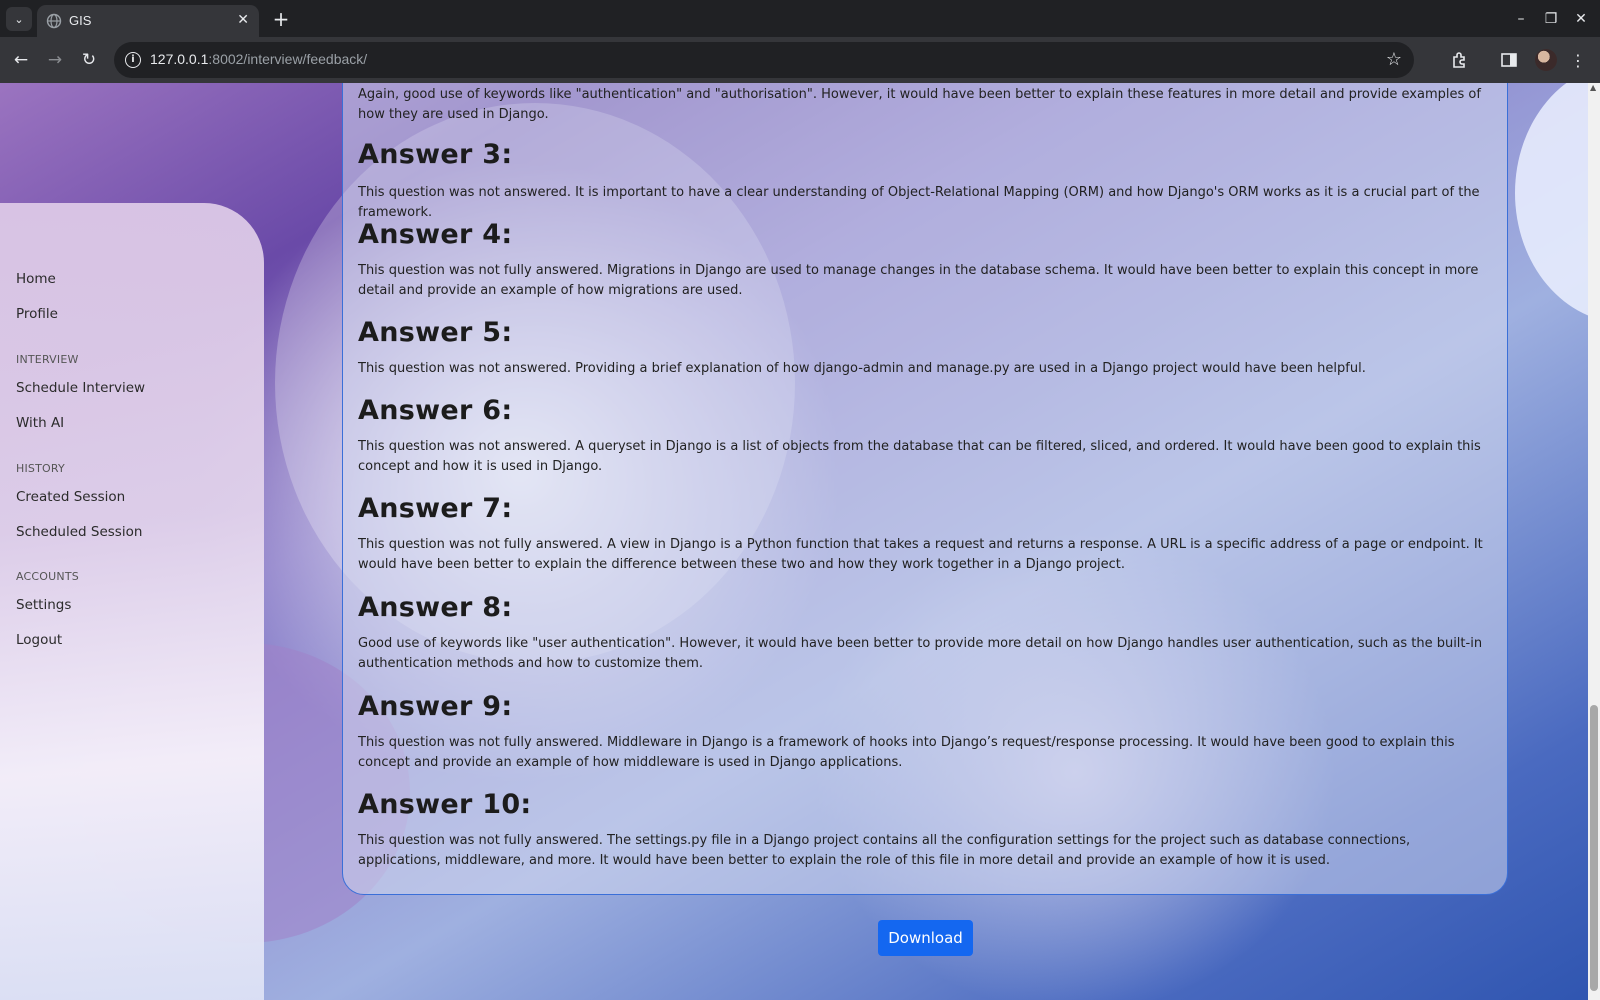  What do you see at coordinates (1521, 19) in the screenshot?
I see `minimize-icon: –` at bounding box center [1521, 19].